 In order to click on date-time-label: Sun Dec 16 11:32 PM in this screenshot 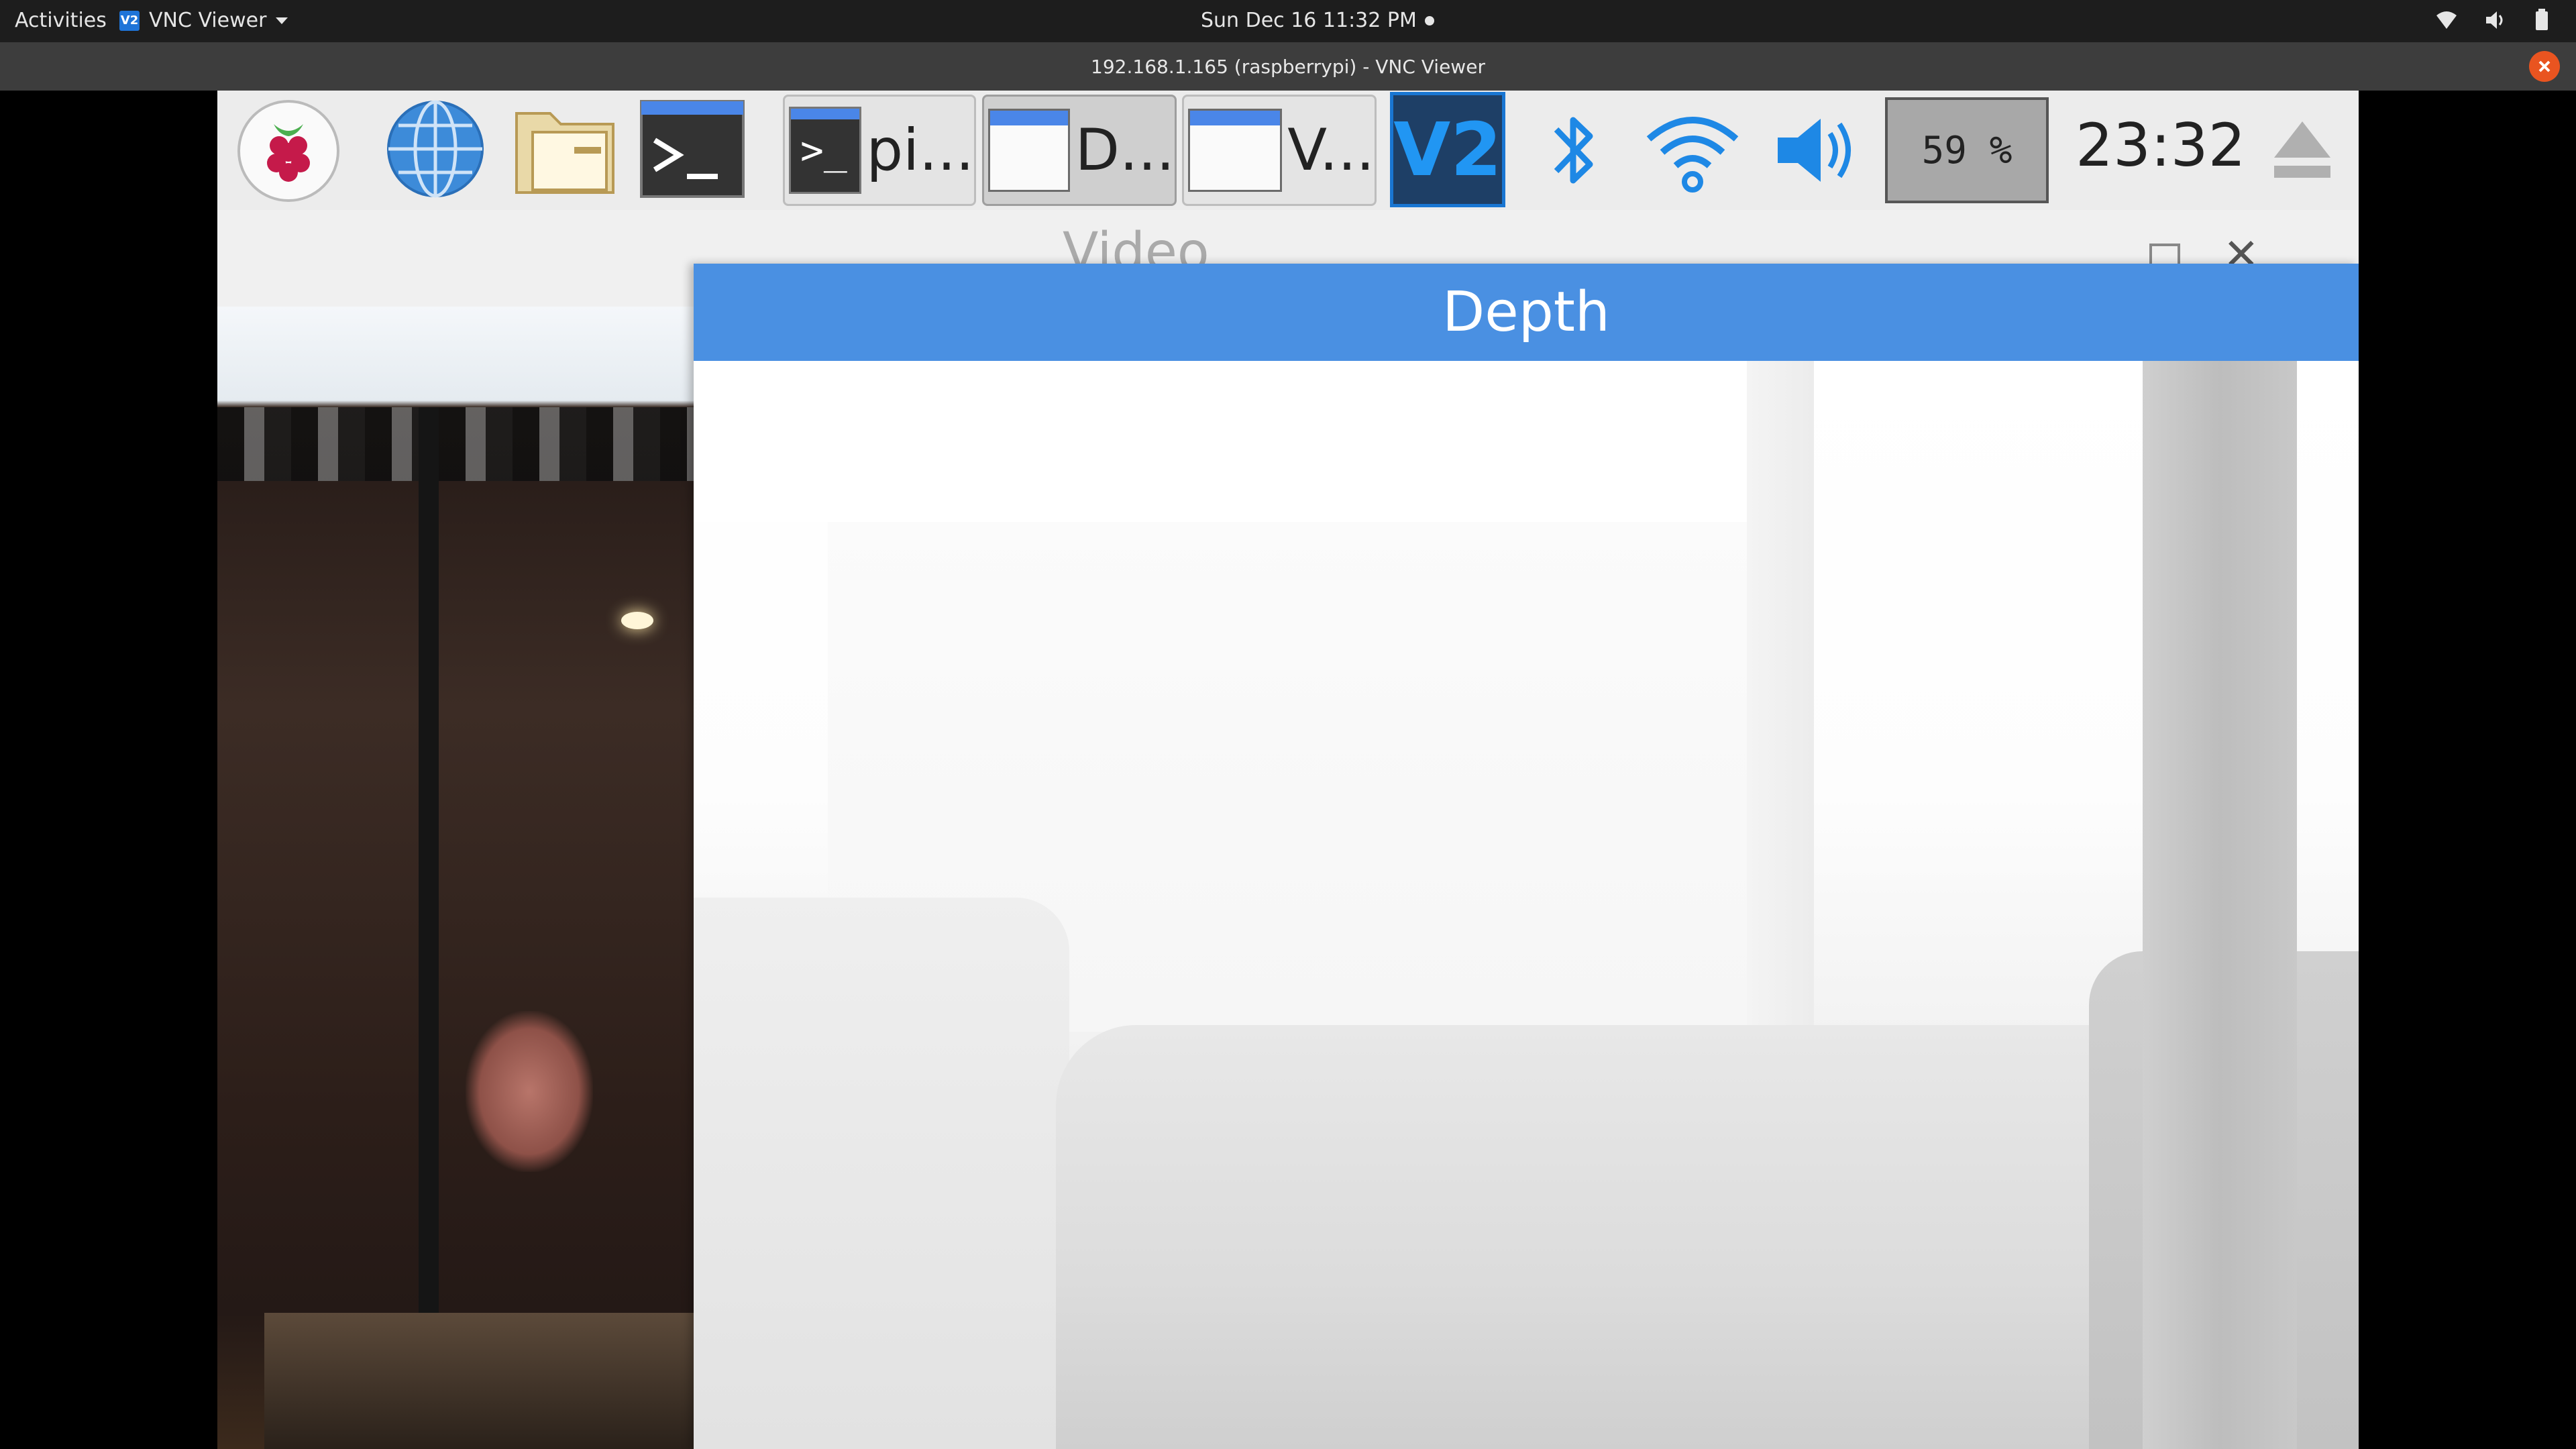, I will do `click(1309, 20)`.